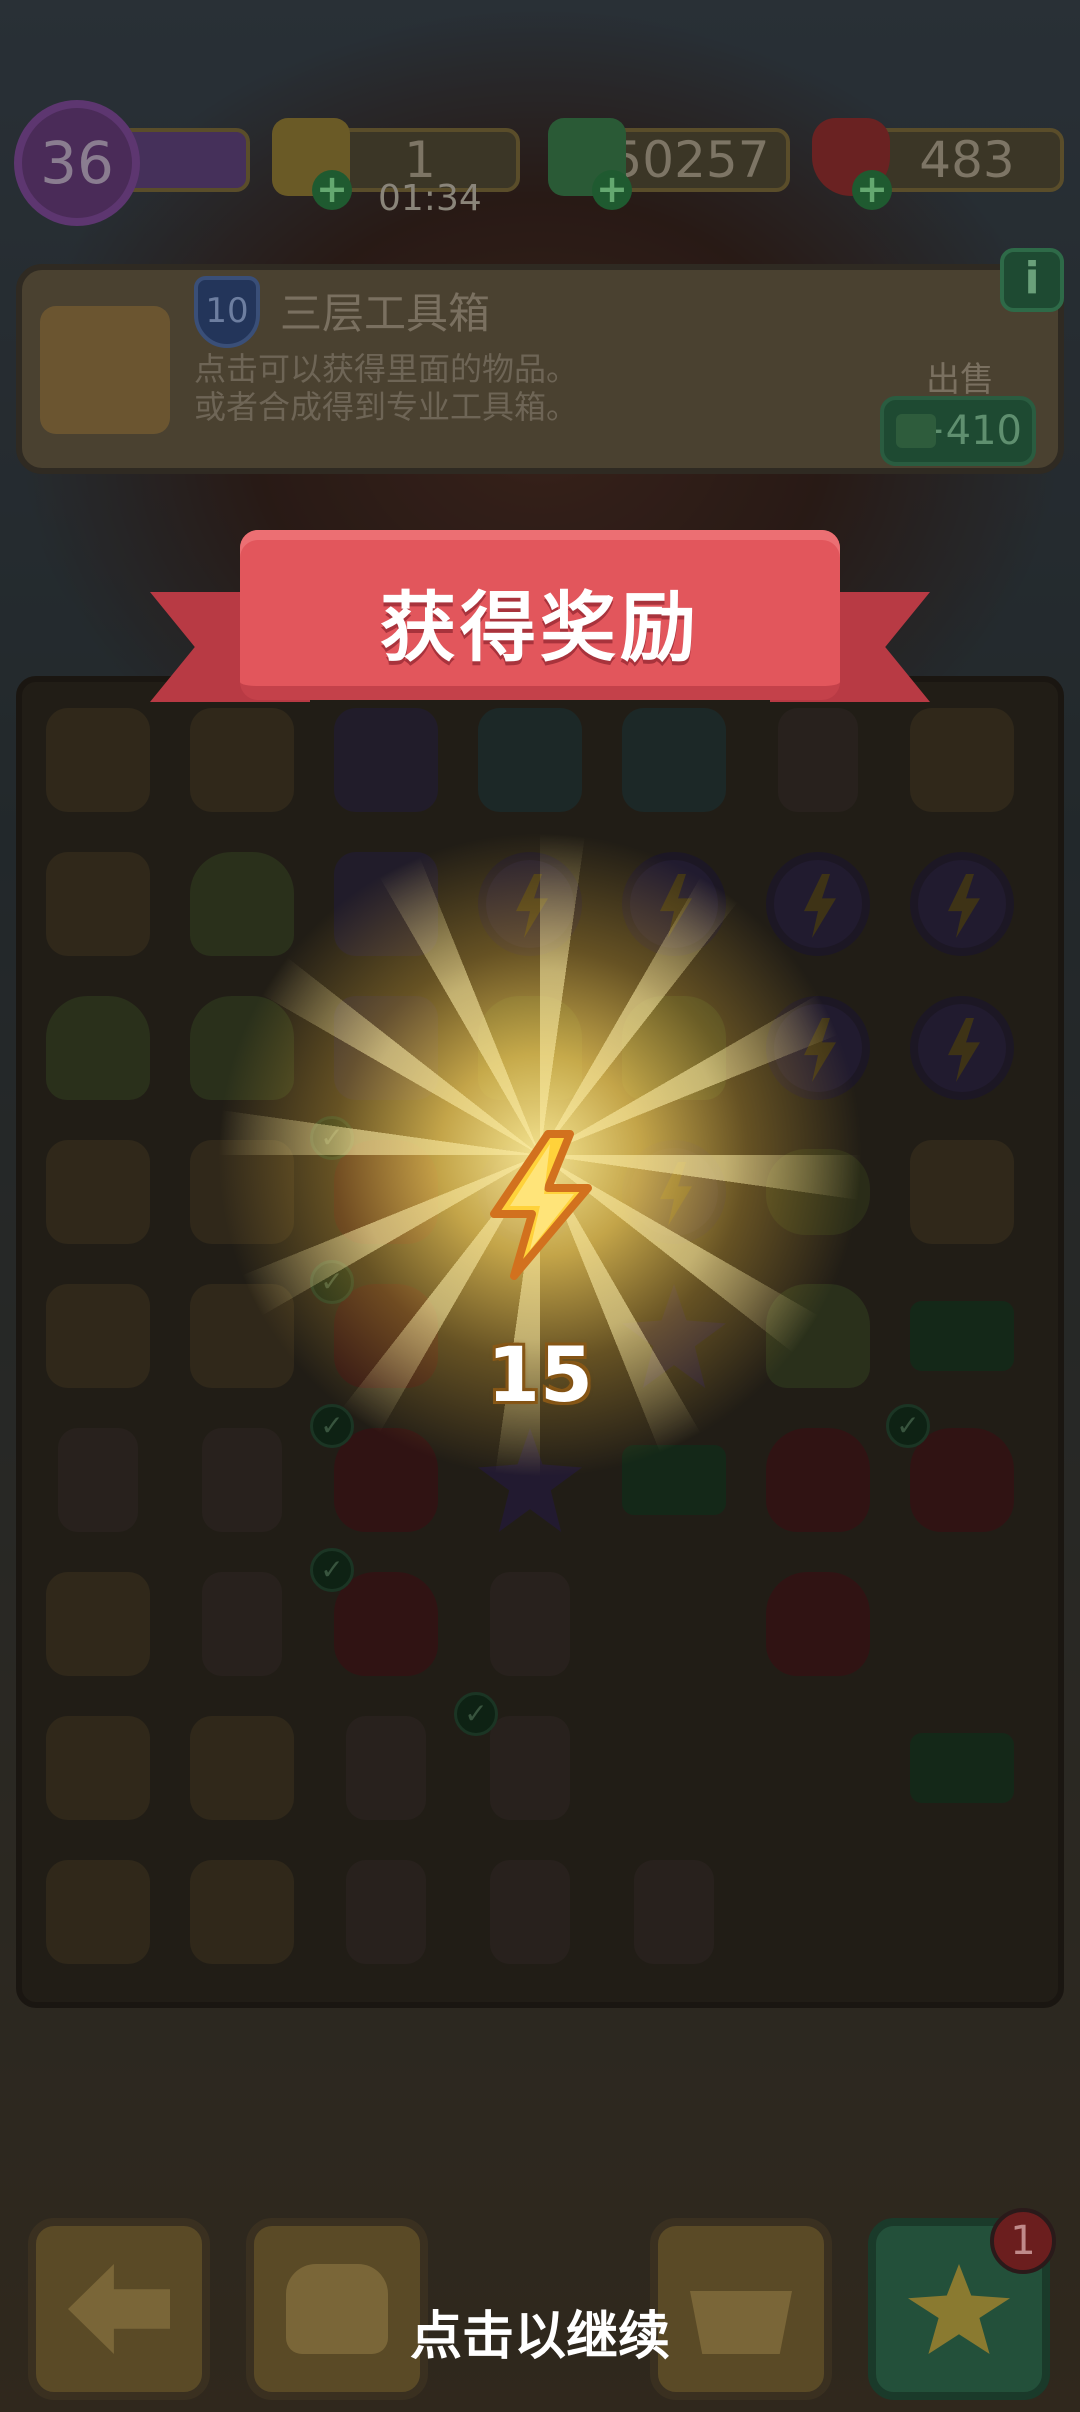  I want to click on gem-counter: 483, so click(967, 160).